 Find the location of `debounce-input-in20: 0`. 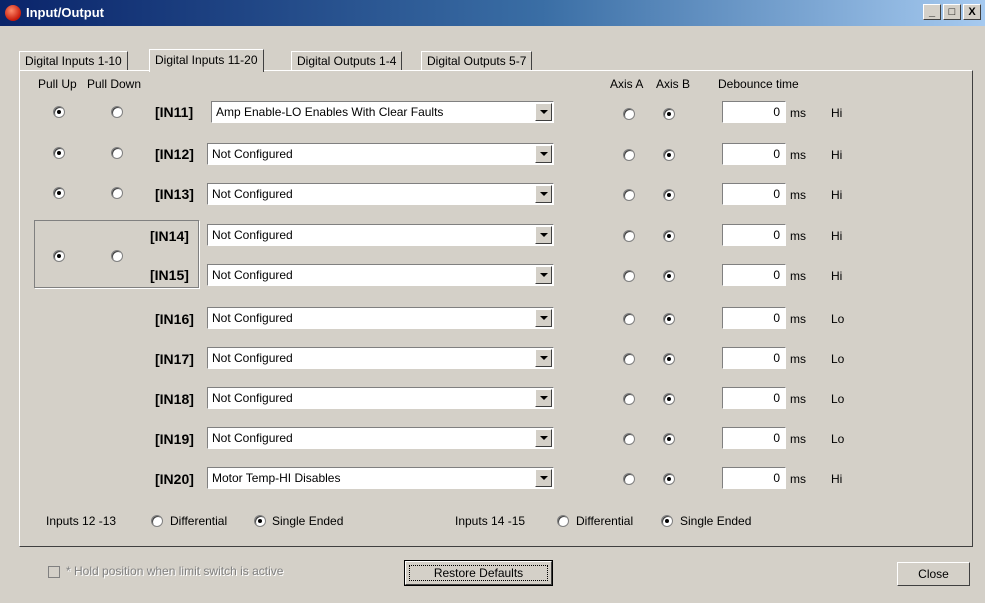

debounce-input-in20: 0 is located at coordinates (754, 478).